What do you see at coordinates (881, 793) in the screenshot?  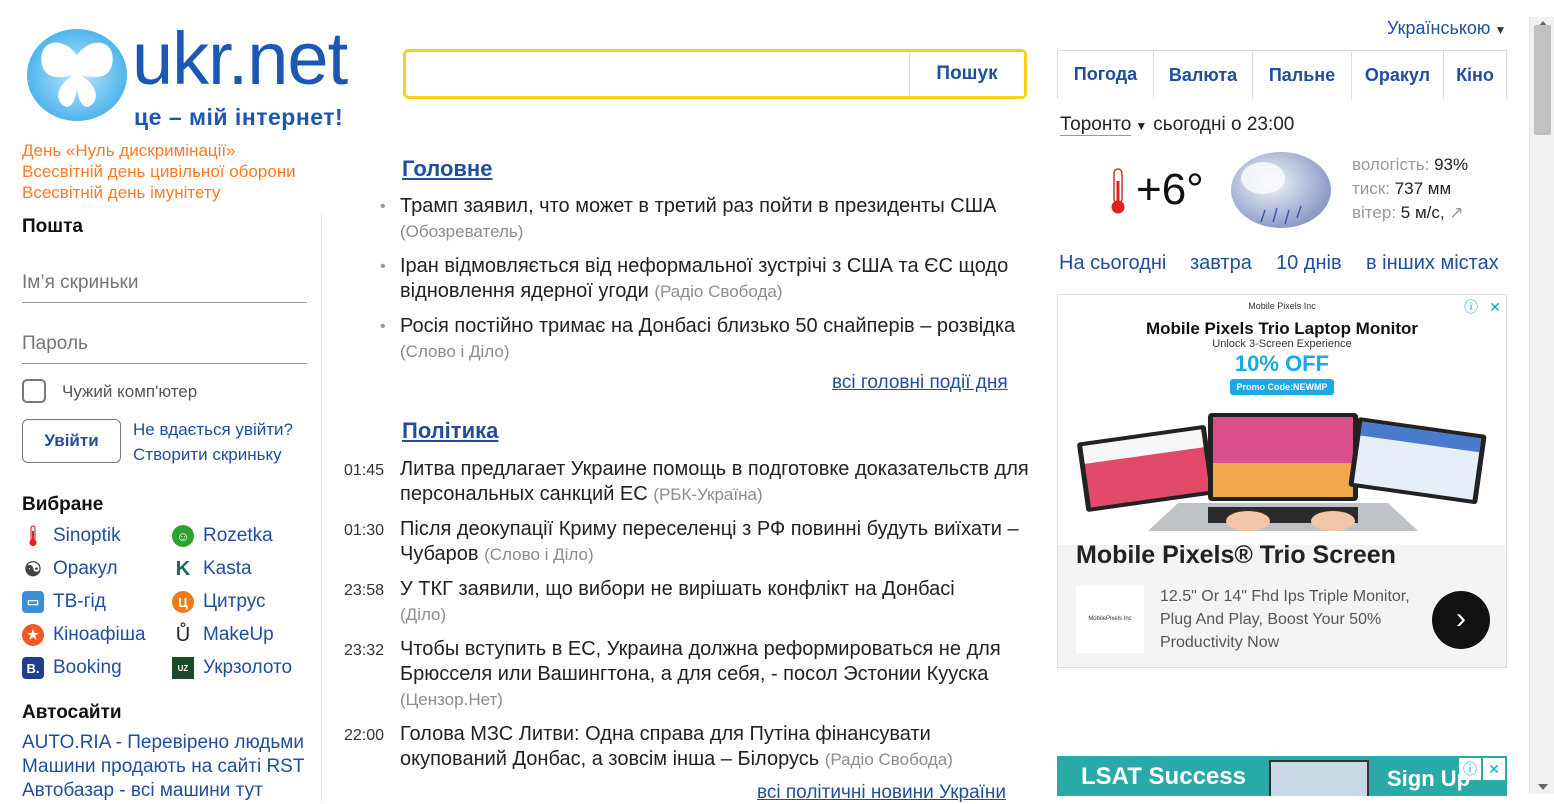 I see `all-politics-news-link: всі політичні новини України` at bounding box center [881, 793].